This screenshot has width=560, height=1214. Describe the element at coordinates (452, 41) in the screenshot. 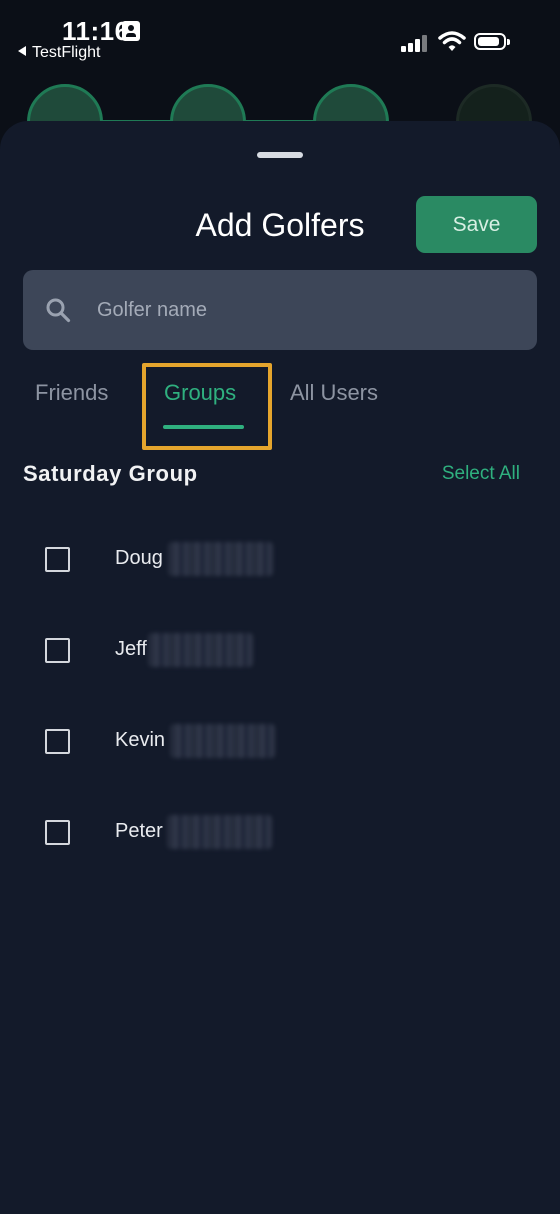

I see `wifi-icon` at that location.